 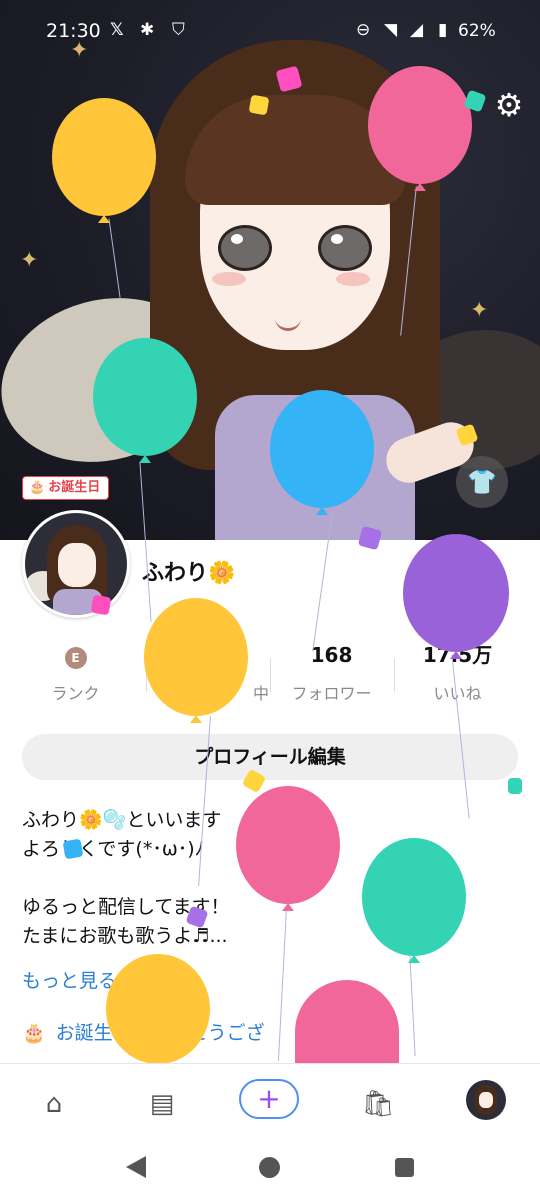 I want to click on avatar, so click(x=76, y=564).